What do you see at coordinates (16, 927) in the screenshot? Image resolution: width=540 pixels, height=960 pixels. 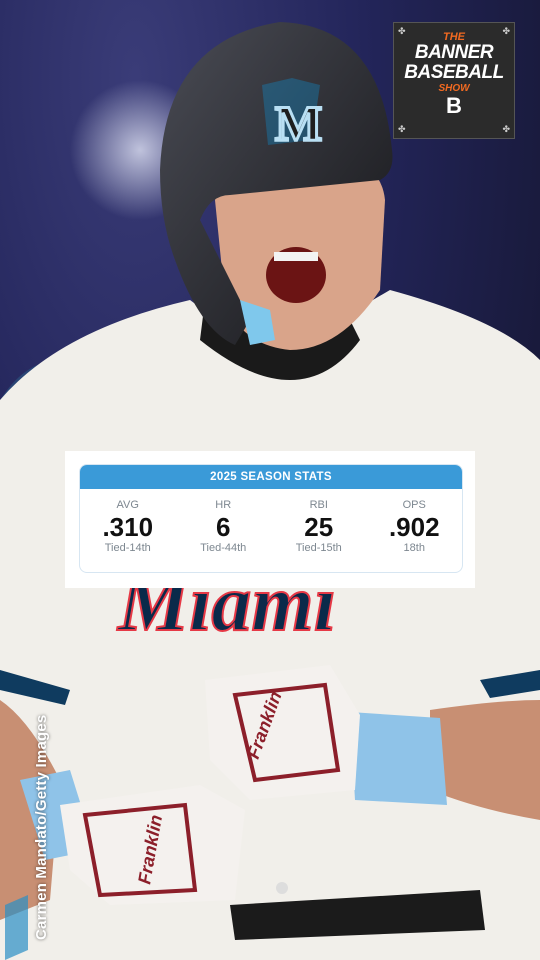 I see `watermark-mark` at bounding box center [16, 927].